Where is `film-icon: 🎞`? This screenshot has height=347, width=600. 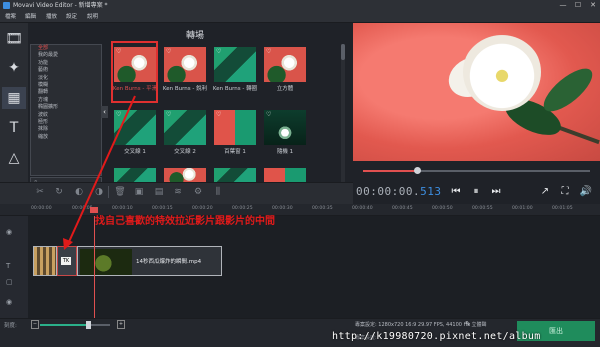 film-icon: 🎞 is located at coordinates (14, 39).